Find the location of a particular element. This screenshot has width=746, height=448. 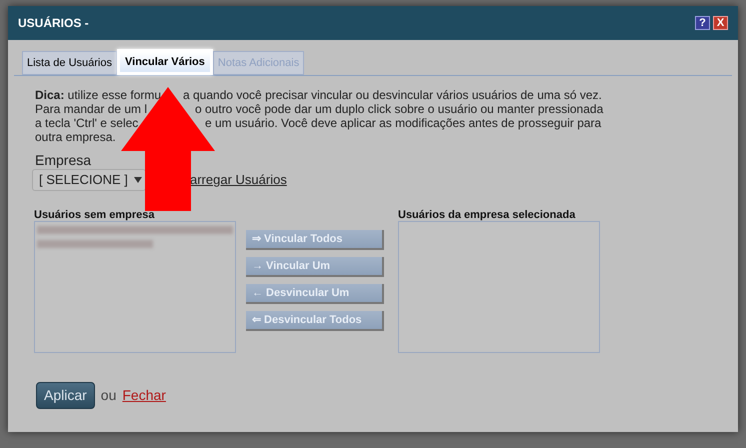

empresa-label: Empresa is located at coordinates (63, 160).